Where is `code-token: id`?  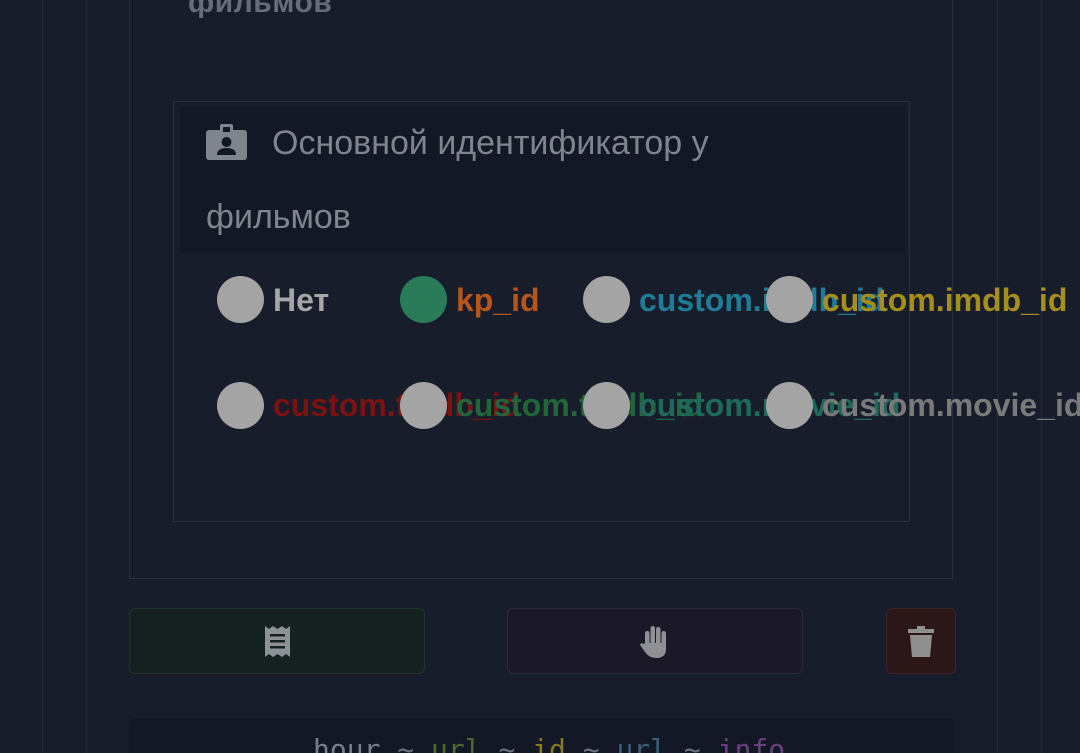
code-token: id is located at coordinates (549, 743).